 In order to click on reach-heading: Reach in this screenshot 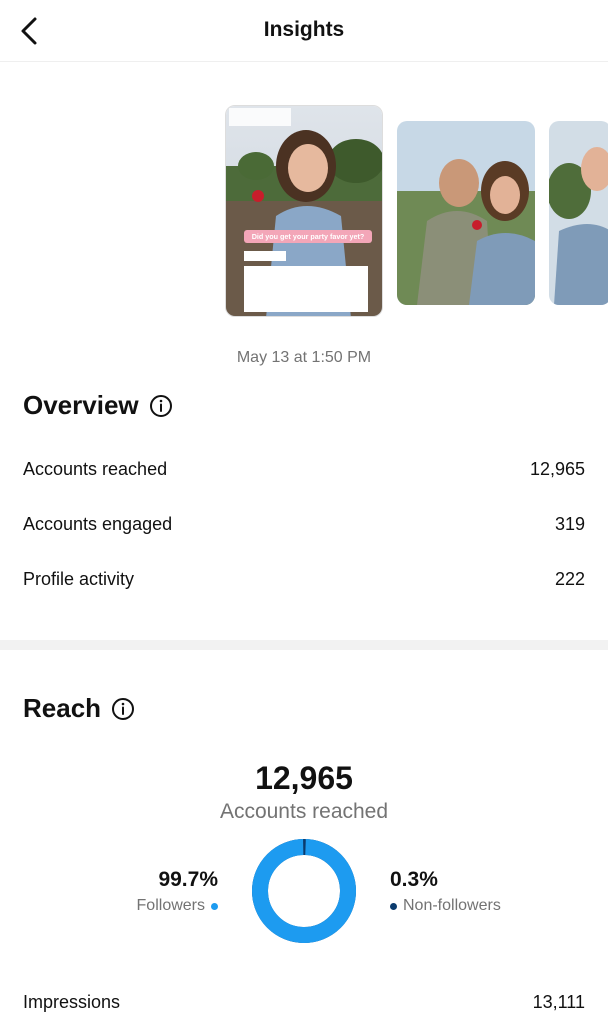, I will do `click(79, 708)`.